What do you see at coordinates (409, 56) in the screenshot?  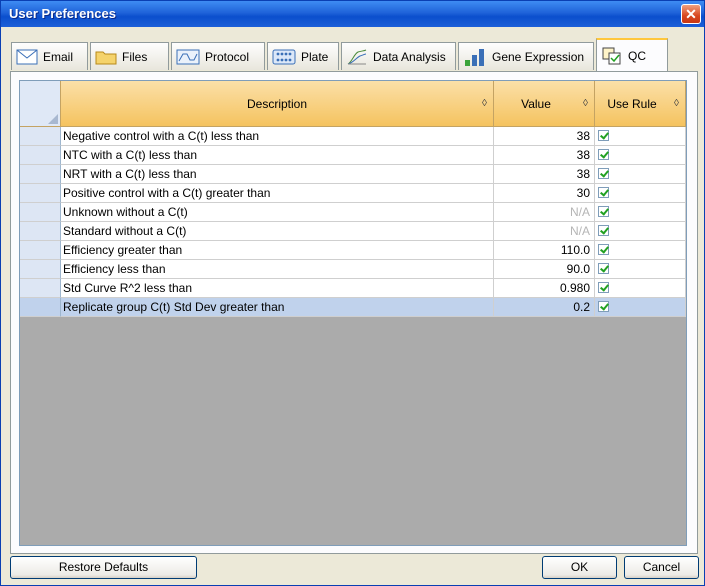 I see `tab-label: Data Analysis` at bounding box center [409, 56].